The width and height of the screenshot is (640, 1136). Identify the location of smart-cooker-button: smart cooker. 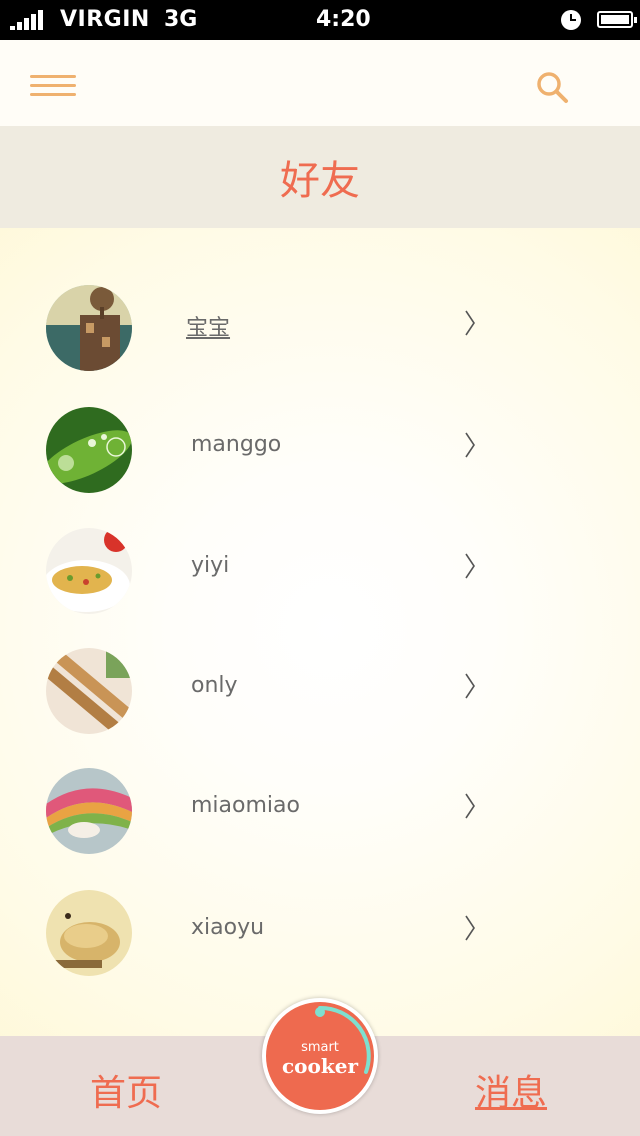
(320, 1056).